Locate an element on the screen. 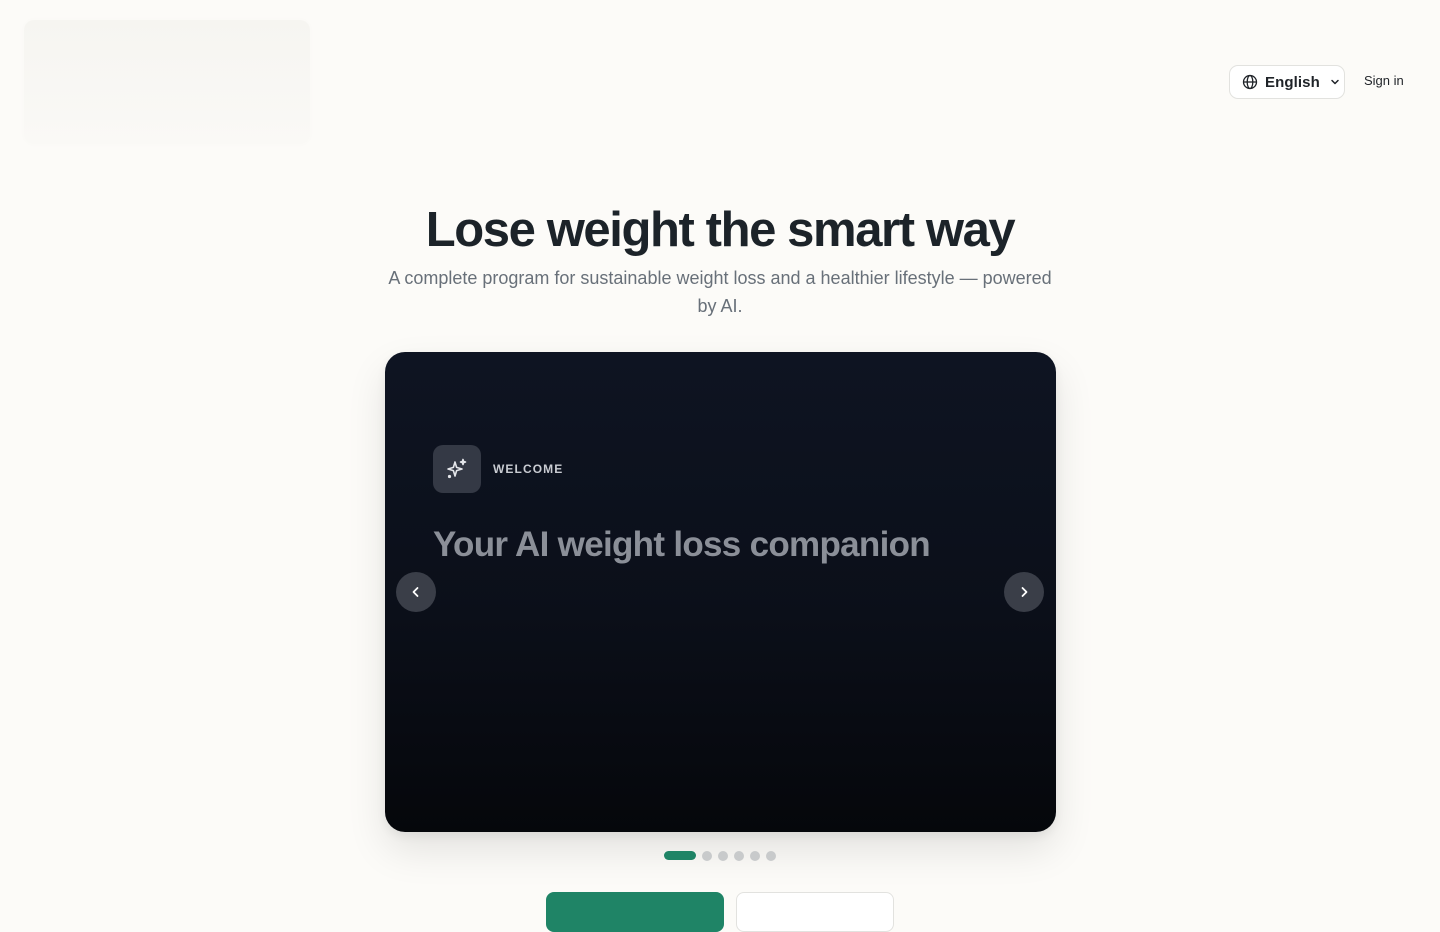  hero-title: Lose weight the smart way is located at coordinates (720, 230).